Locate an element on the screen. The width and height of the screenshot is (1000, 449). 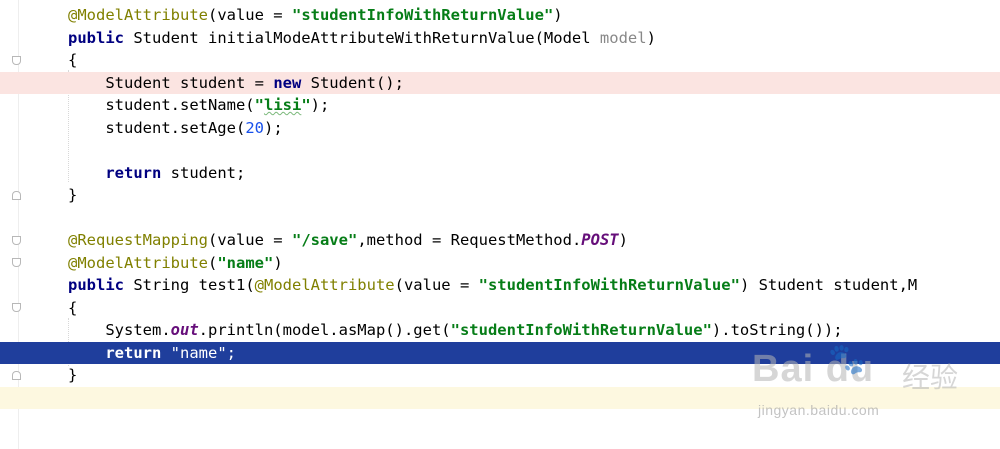
code-token: model is located at coordinates (623, 37).